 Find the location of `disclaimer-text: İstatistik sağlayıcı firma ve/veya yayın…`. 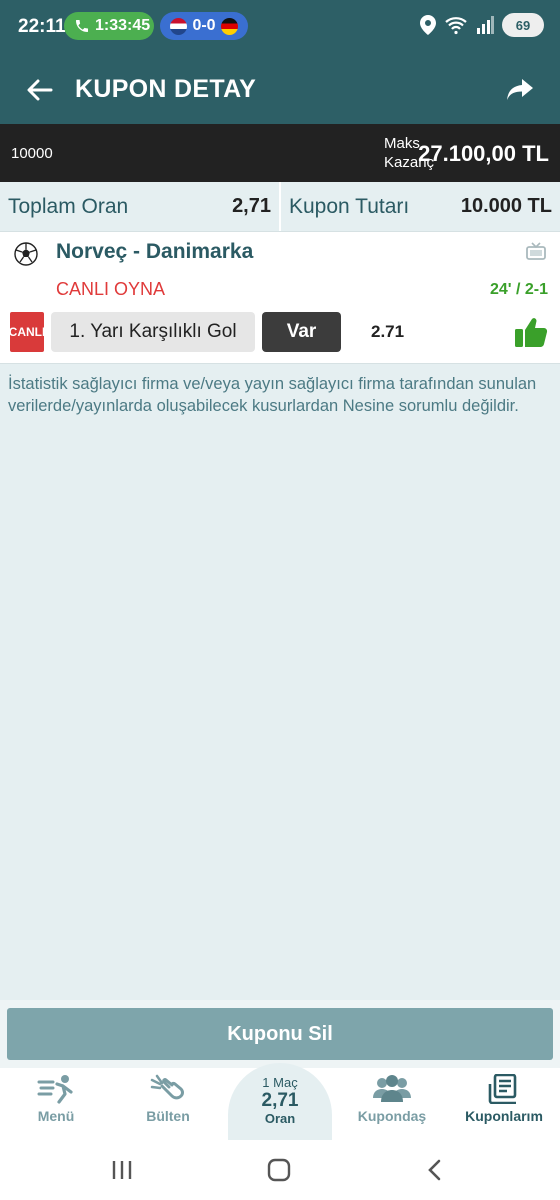

disclaimer-text: İstatistik sağlayıcı firma ve/veya yayın… is located at coordinates (272, 395).